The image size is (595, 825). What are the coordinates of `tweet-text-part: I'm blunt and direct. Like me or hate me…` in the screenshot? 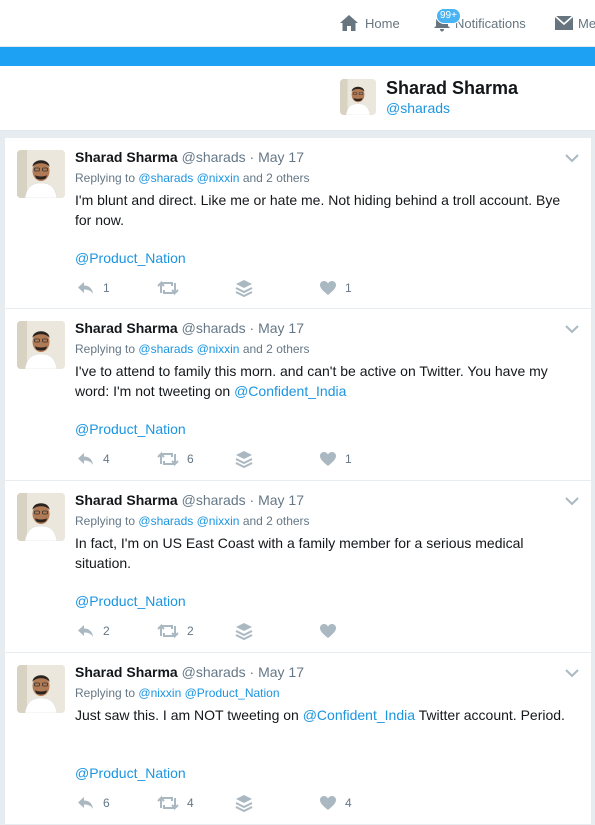 It's located at (318, 210).